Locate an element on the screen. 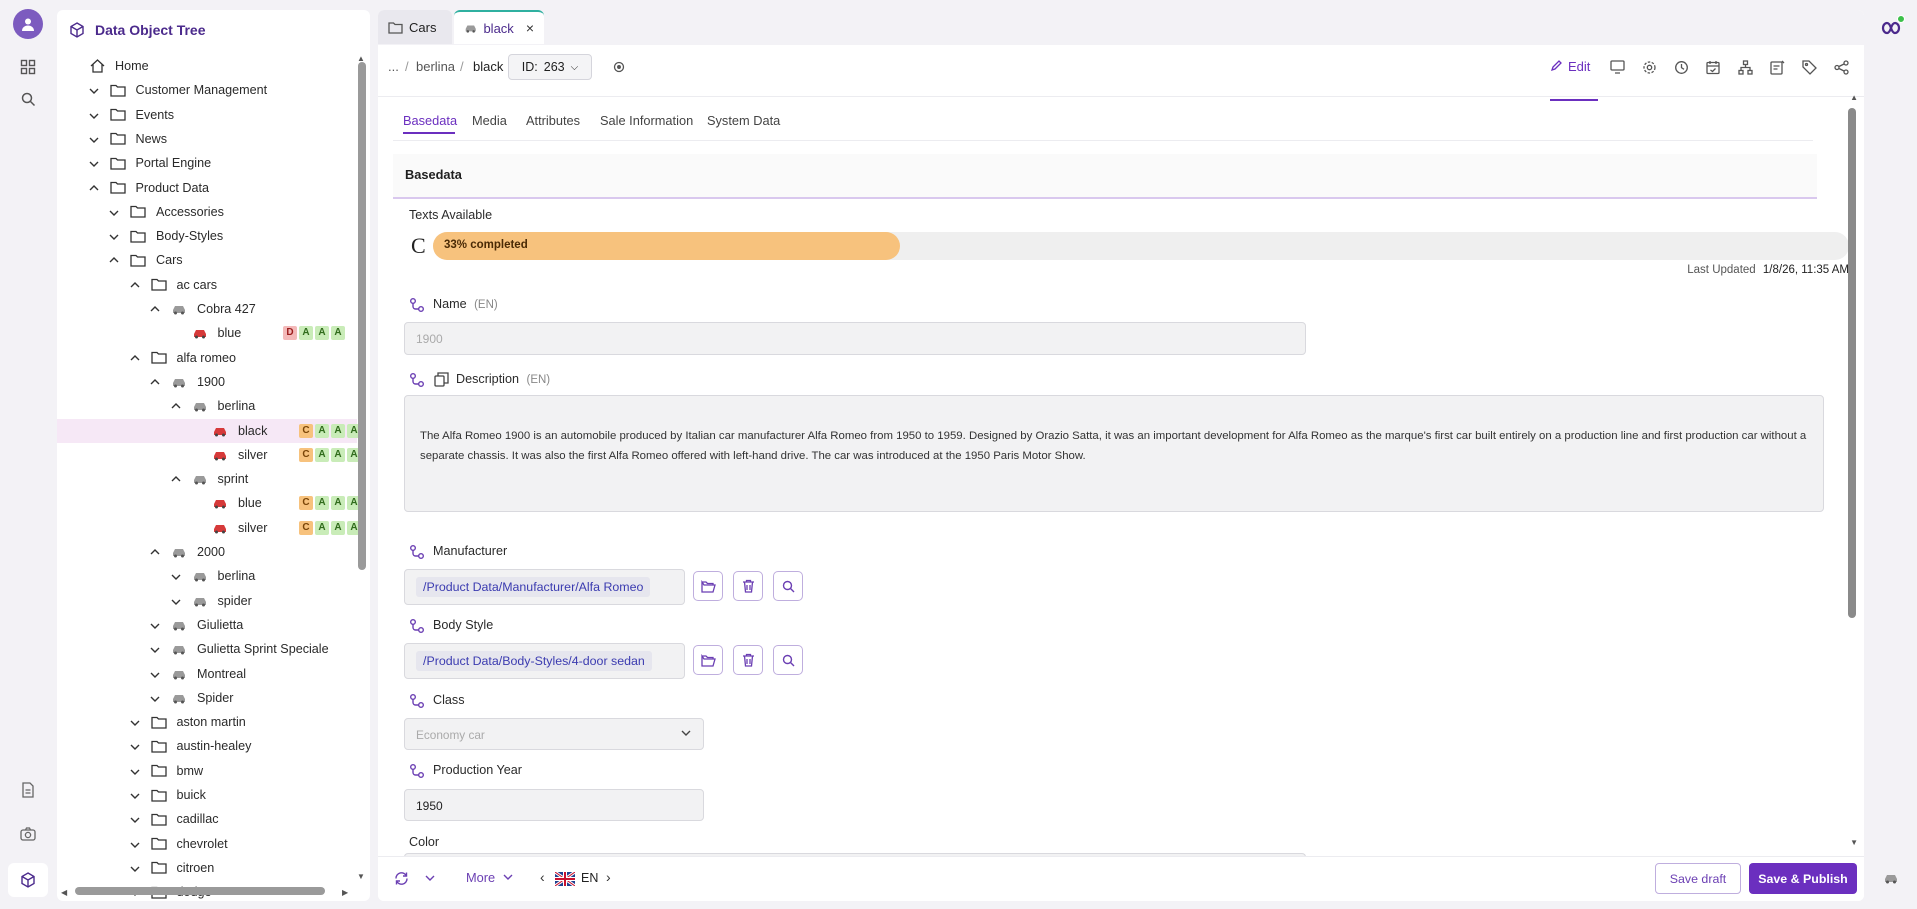 The height and width of the screenshot is (909, 1917). copy-icon is located at coordinates (441, 379).